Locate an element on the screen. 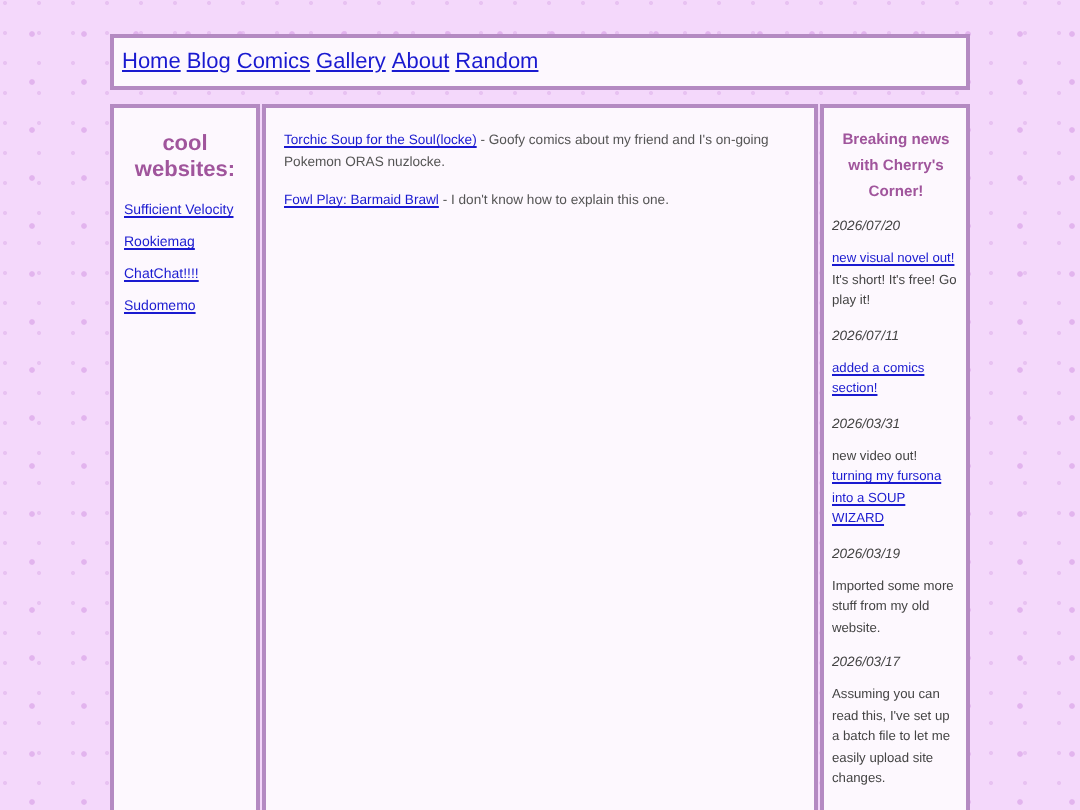  nav-link: Home is located at coordinates (151, 62).